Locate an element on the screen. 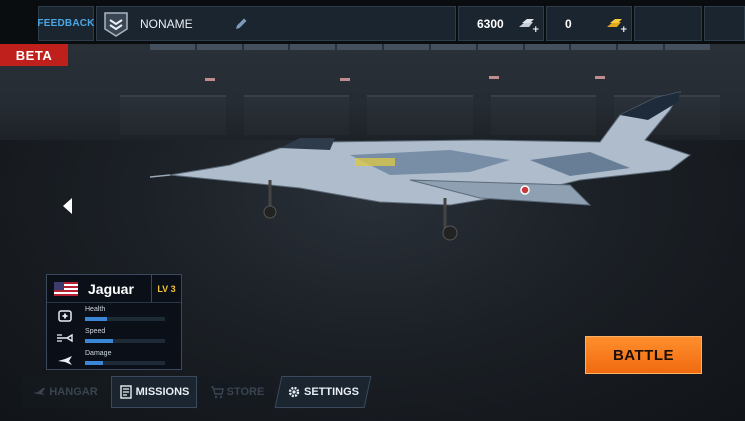  health-icon is located at coordinates (65, 316).